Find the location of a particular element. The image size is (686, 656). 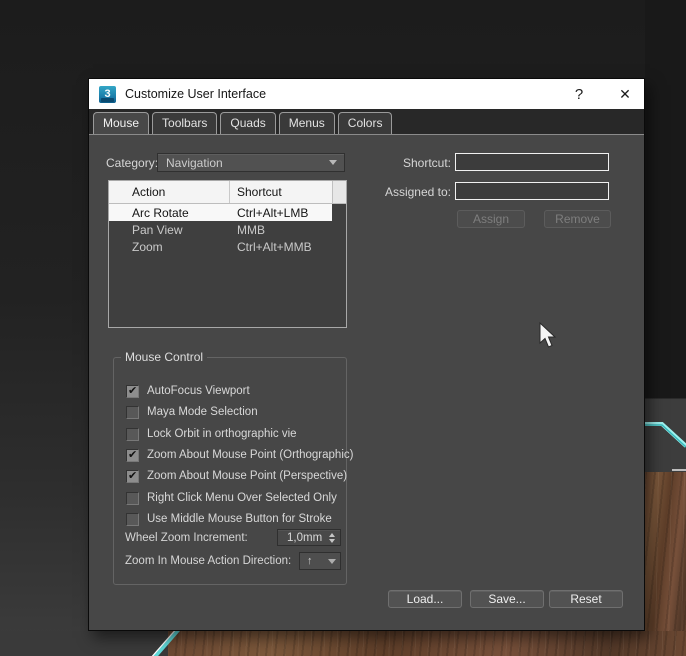

mouse-cursor-icon is located at coordinates (548, 335).